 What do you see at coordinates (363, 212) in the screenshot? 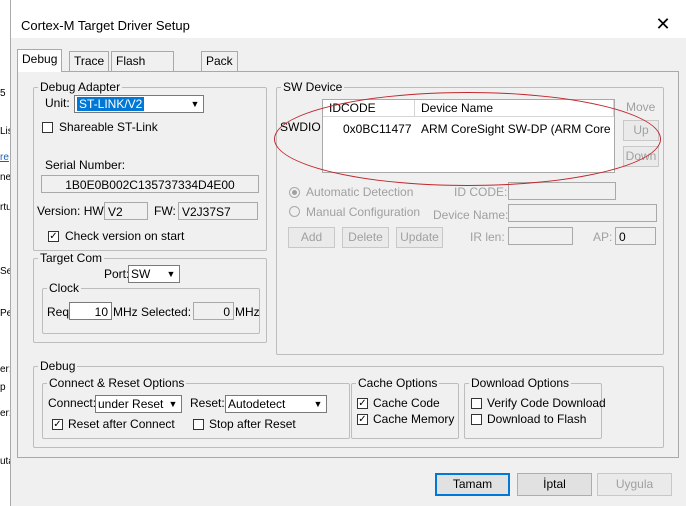
I see `manual-config-label: Manual Configuration` at bounding box center [363, 212].